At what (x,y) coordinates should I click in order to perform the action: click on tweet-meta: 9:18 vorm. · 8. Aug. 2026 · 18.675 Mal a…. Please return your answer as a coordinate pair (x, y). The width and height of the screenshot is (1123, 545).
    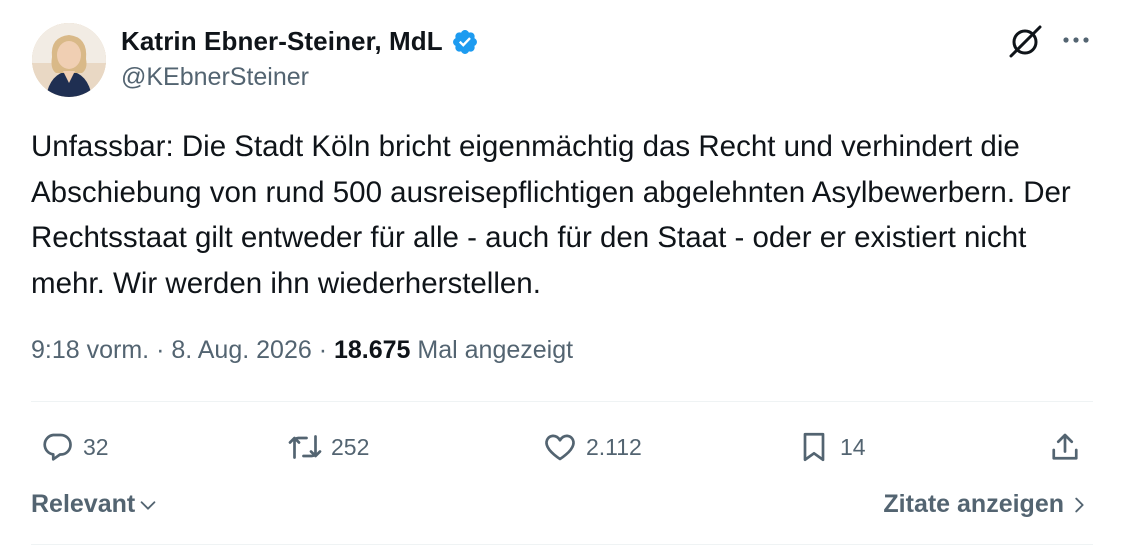
    Looking at the image, I should click on (302, 350).